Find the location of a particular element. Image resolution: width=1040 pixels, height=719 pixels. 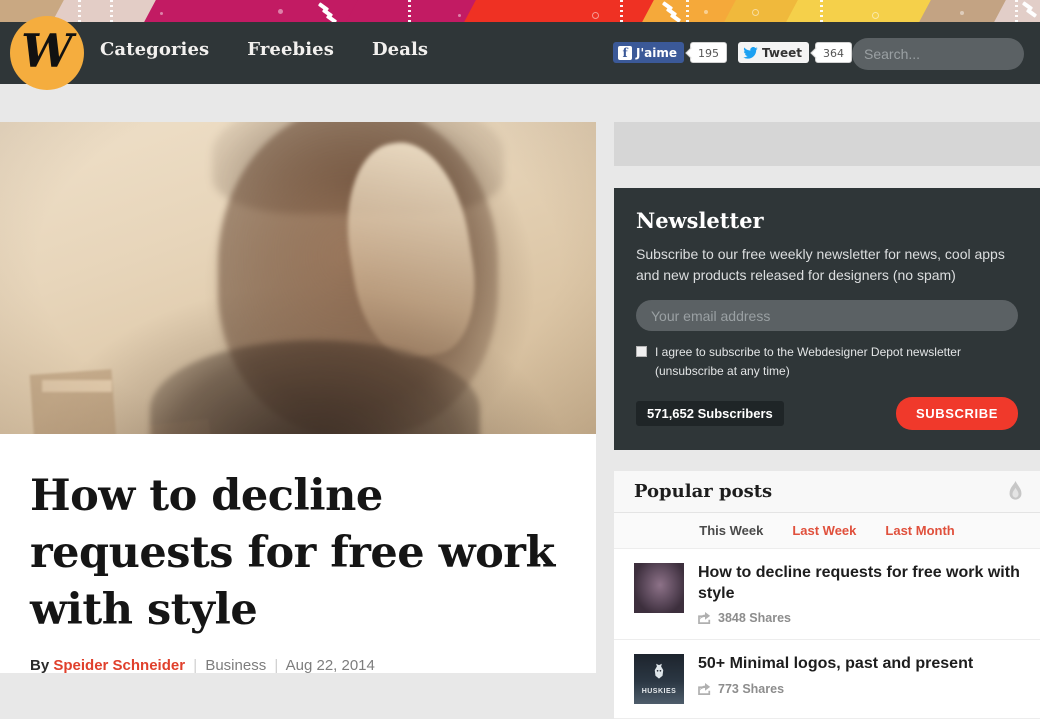

husky-head-icon is located at coordinates (659, 671).